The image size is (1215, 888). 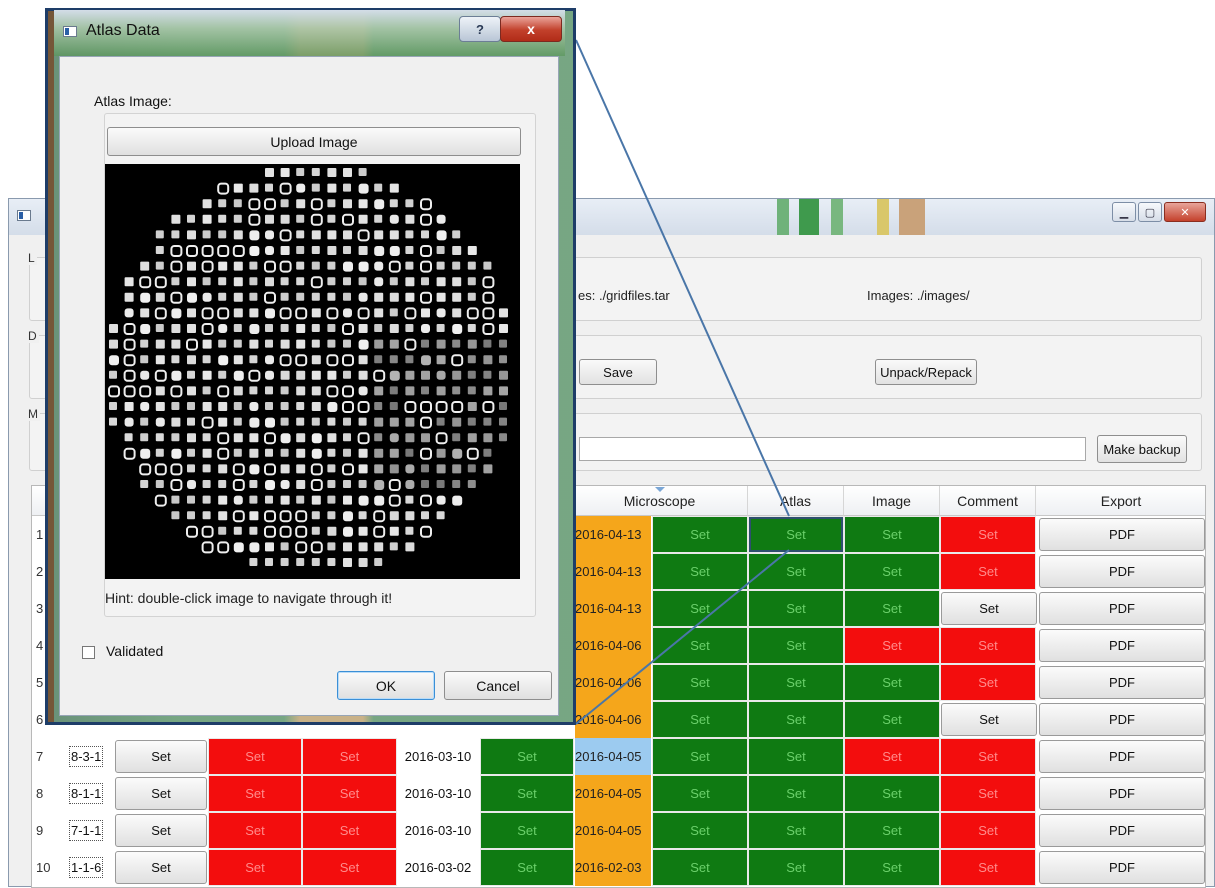 What do you see at coordinates (438, 830) in the screenshot?
I see `date-cell: 2016-03-10` at bounding box center [438, 830].